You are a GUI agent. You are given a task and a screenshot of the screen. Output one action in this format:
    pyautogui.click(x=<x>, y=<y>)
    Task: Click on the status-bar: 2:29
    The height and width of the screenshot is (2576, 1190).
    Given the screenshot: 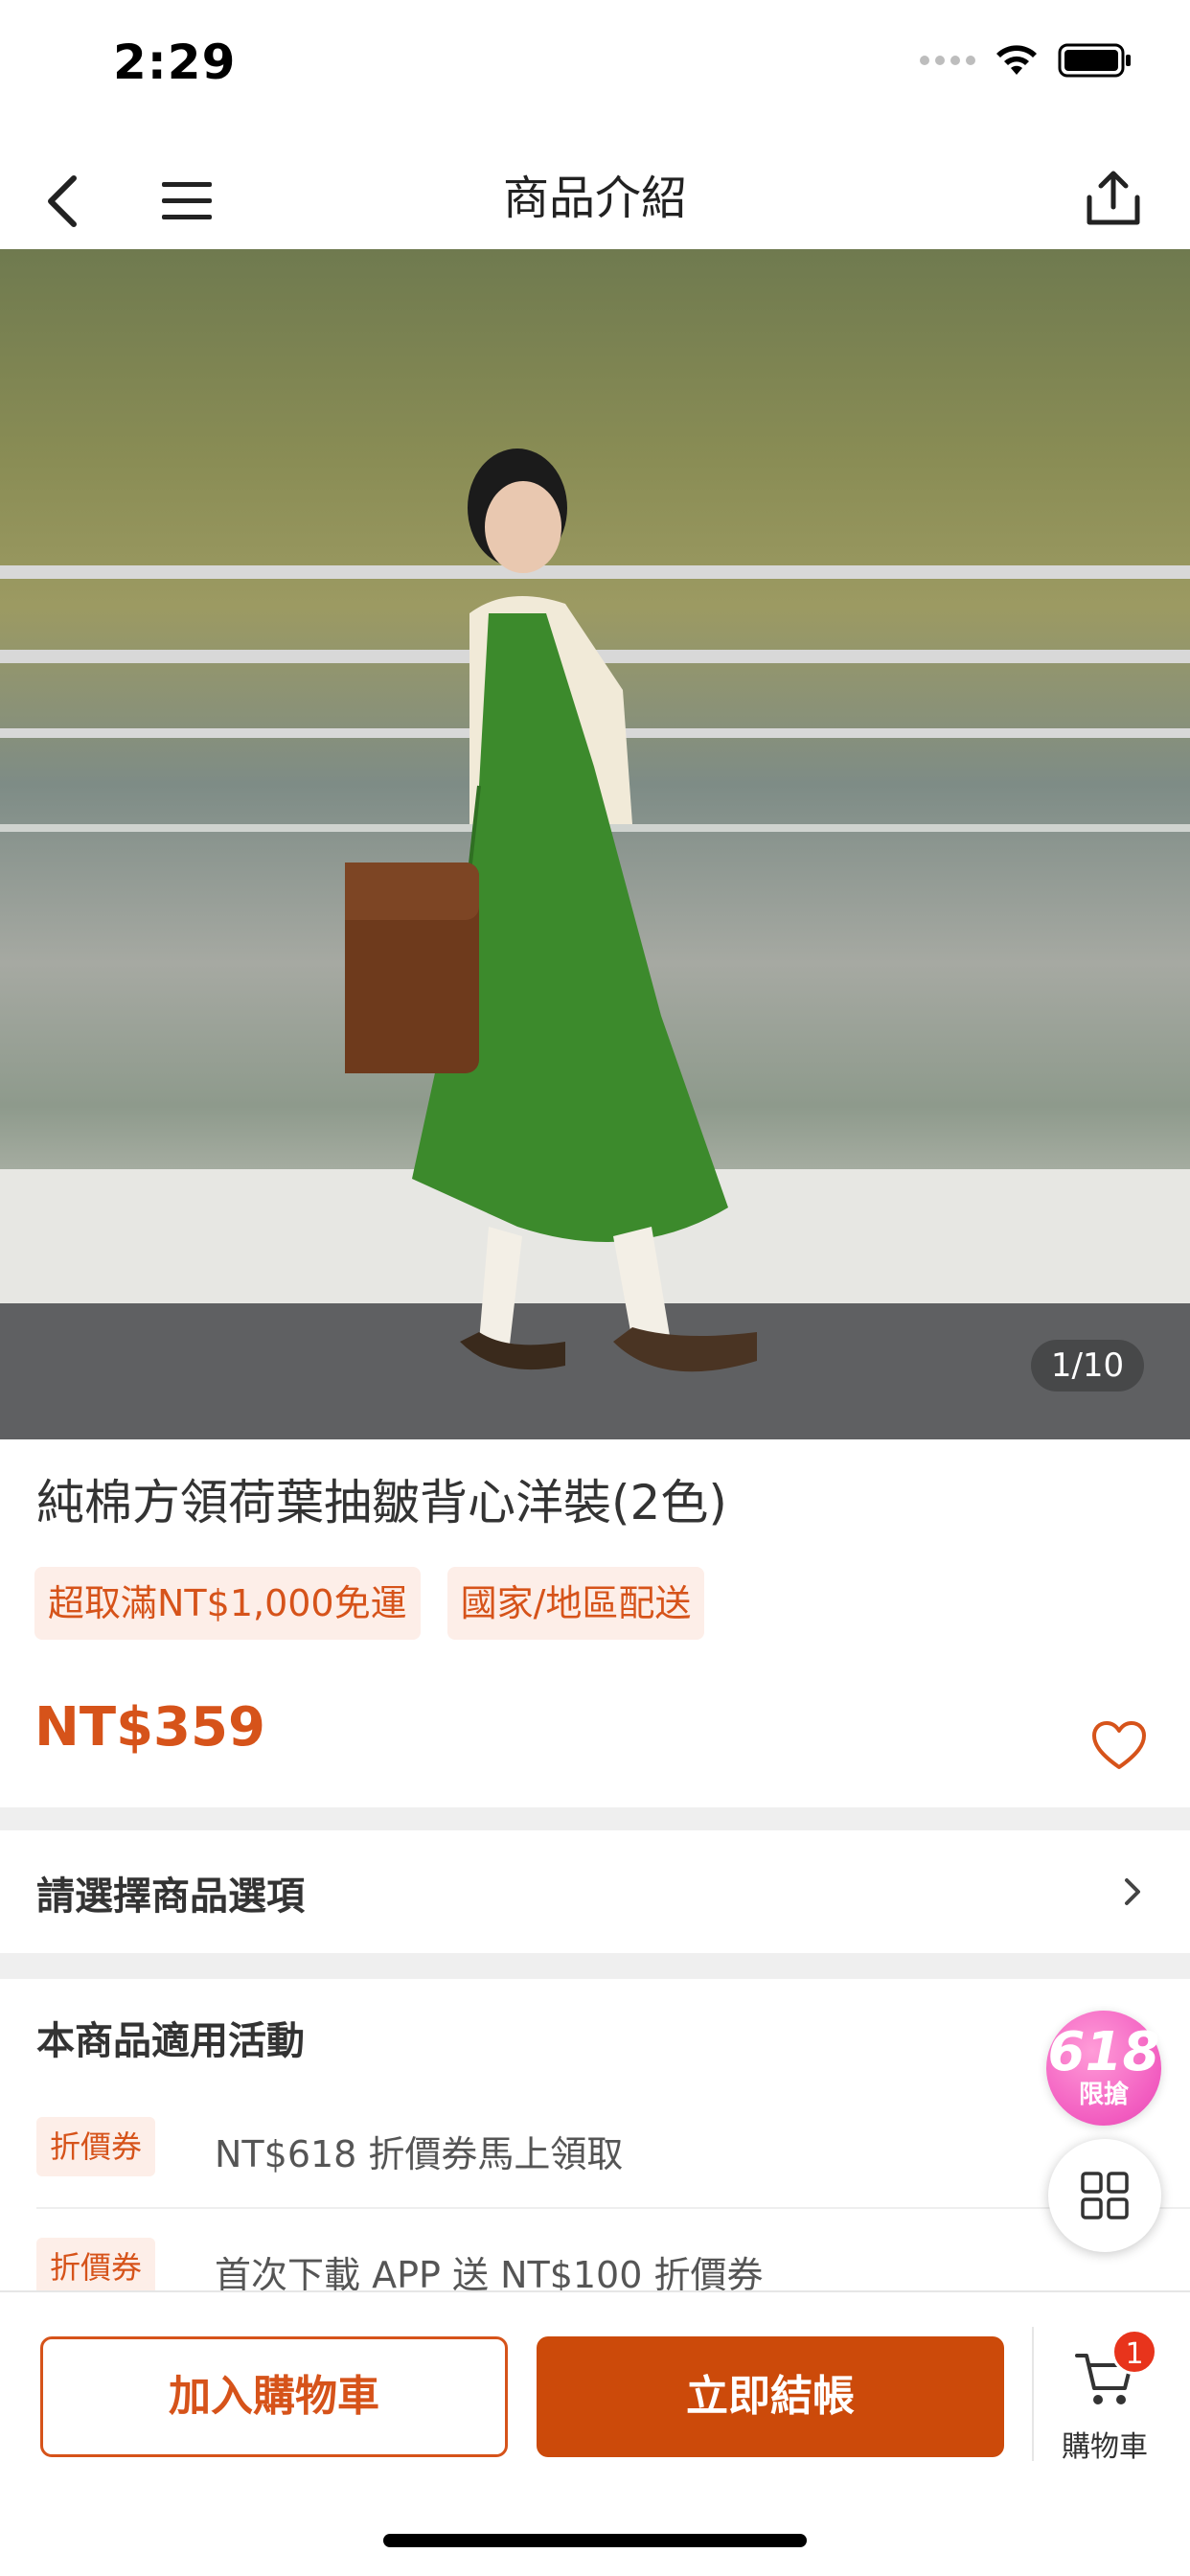 What is the action you would take?
    pyautogui.click(x=595, y=64)
    